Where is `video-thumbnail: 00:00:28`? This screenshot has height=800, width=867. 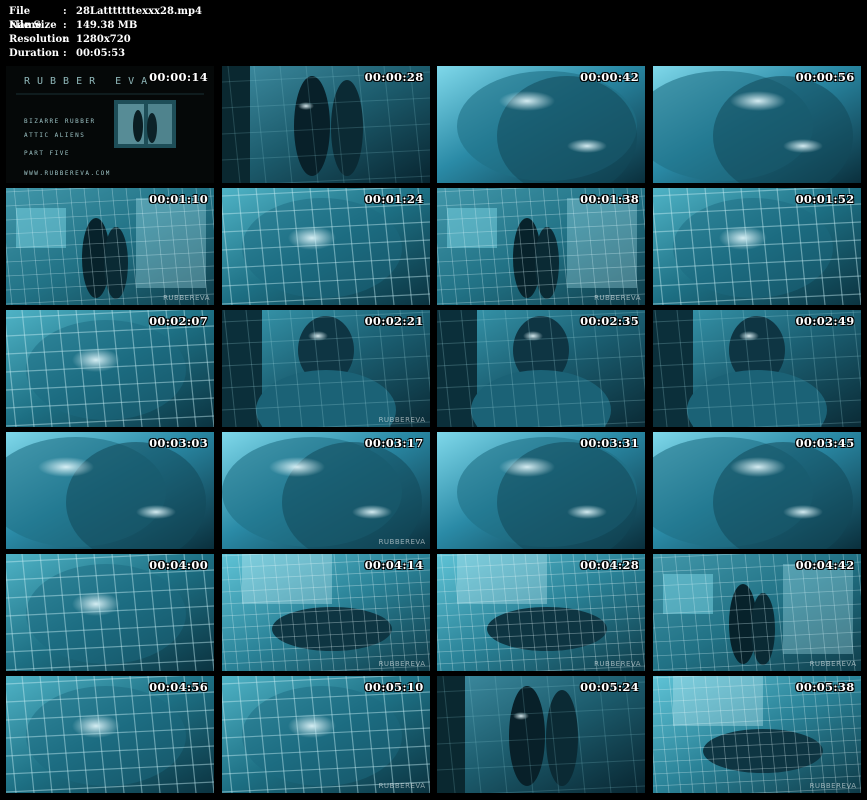 video-thumbnail: 00:00:28 is located at coordinates (325, 124).